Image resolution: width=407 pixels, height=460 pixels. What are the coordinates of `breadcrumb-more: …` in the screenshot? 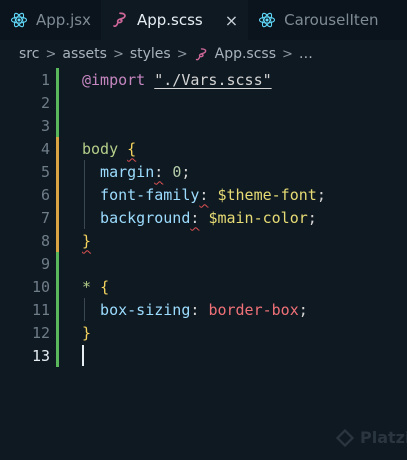 It's located at (306, 54).